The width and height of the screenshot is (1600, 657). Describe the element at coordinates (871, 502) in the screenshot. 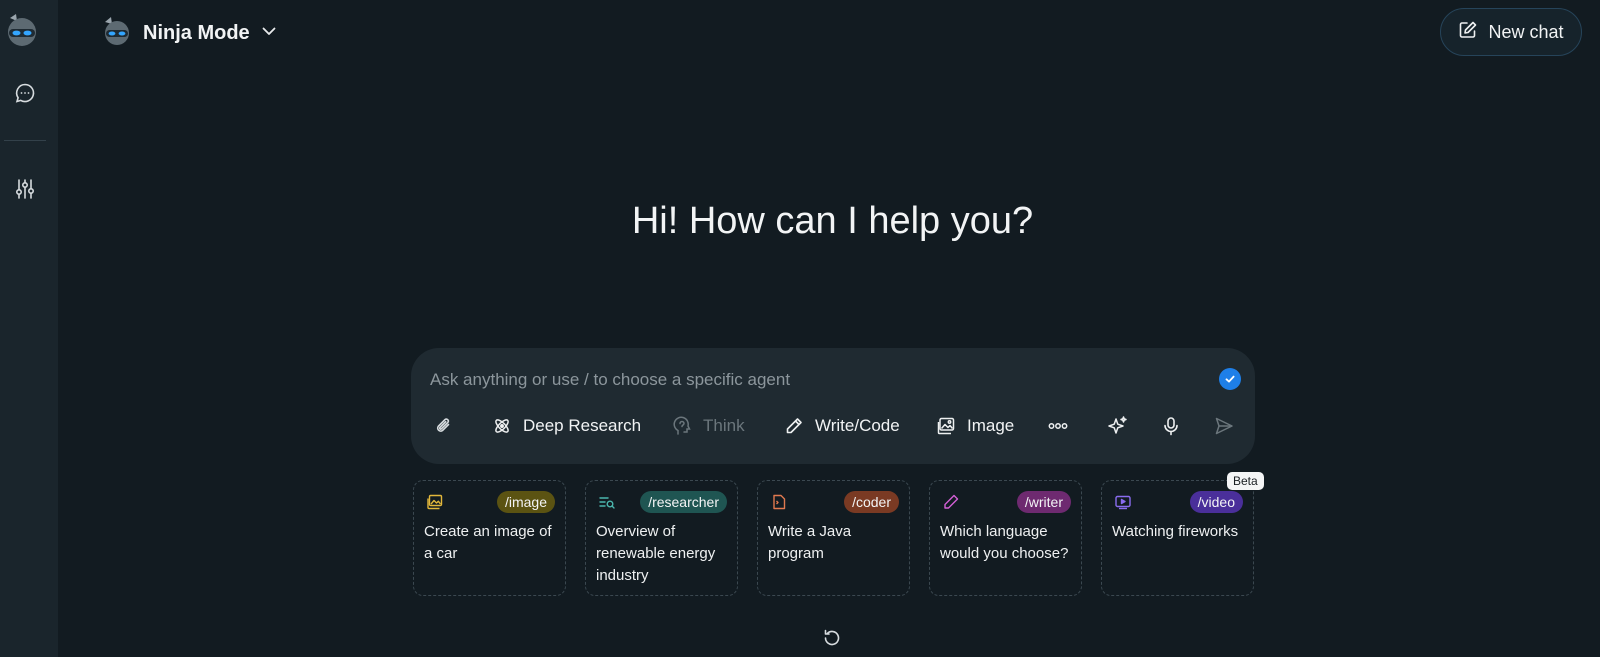

I see `card-tag: /coder` at that location.